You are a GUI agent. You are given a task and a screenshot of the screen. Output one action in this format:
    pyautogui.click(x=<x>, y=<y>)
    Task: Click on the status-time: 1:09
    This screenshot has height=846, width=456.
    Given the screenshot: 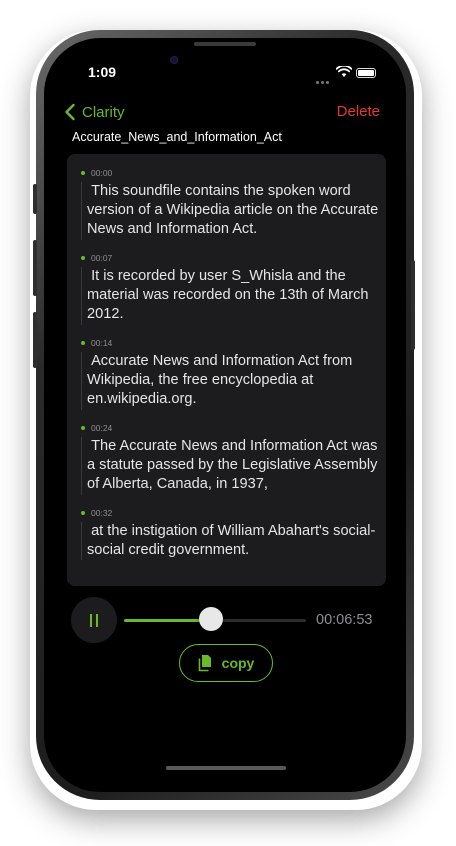 What is the action you would take?
    pyautogui.click(x=102, y=72)
    